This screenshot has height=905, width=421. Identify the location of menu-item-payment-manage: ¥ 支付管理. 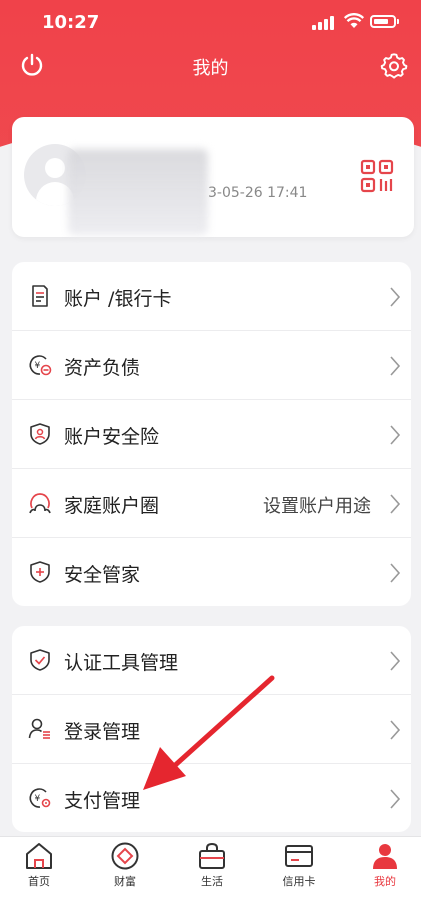
(211, 798).